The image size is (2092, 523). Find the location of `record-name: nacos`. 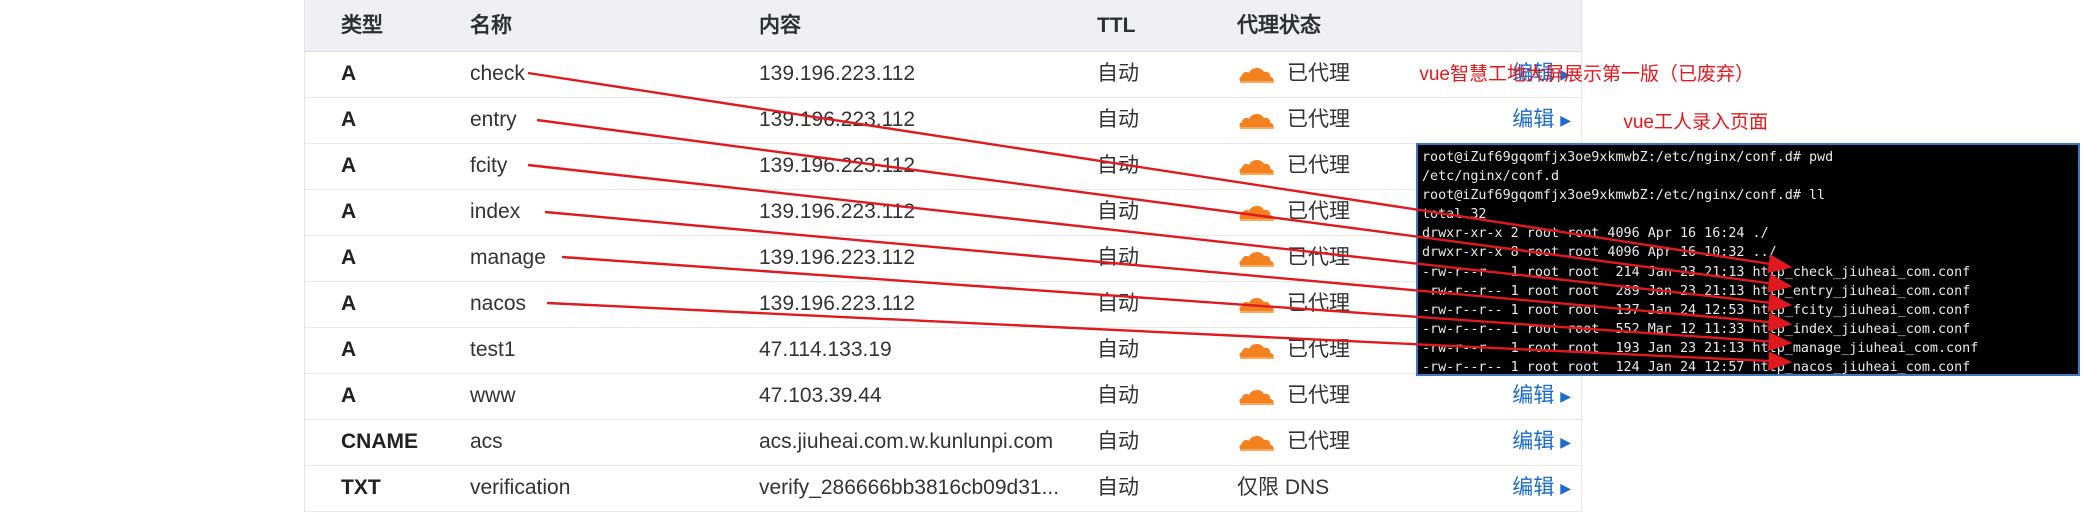

record-name: nacos is located at coordinates (498, 303).